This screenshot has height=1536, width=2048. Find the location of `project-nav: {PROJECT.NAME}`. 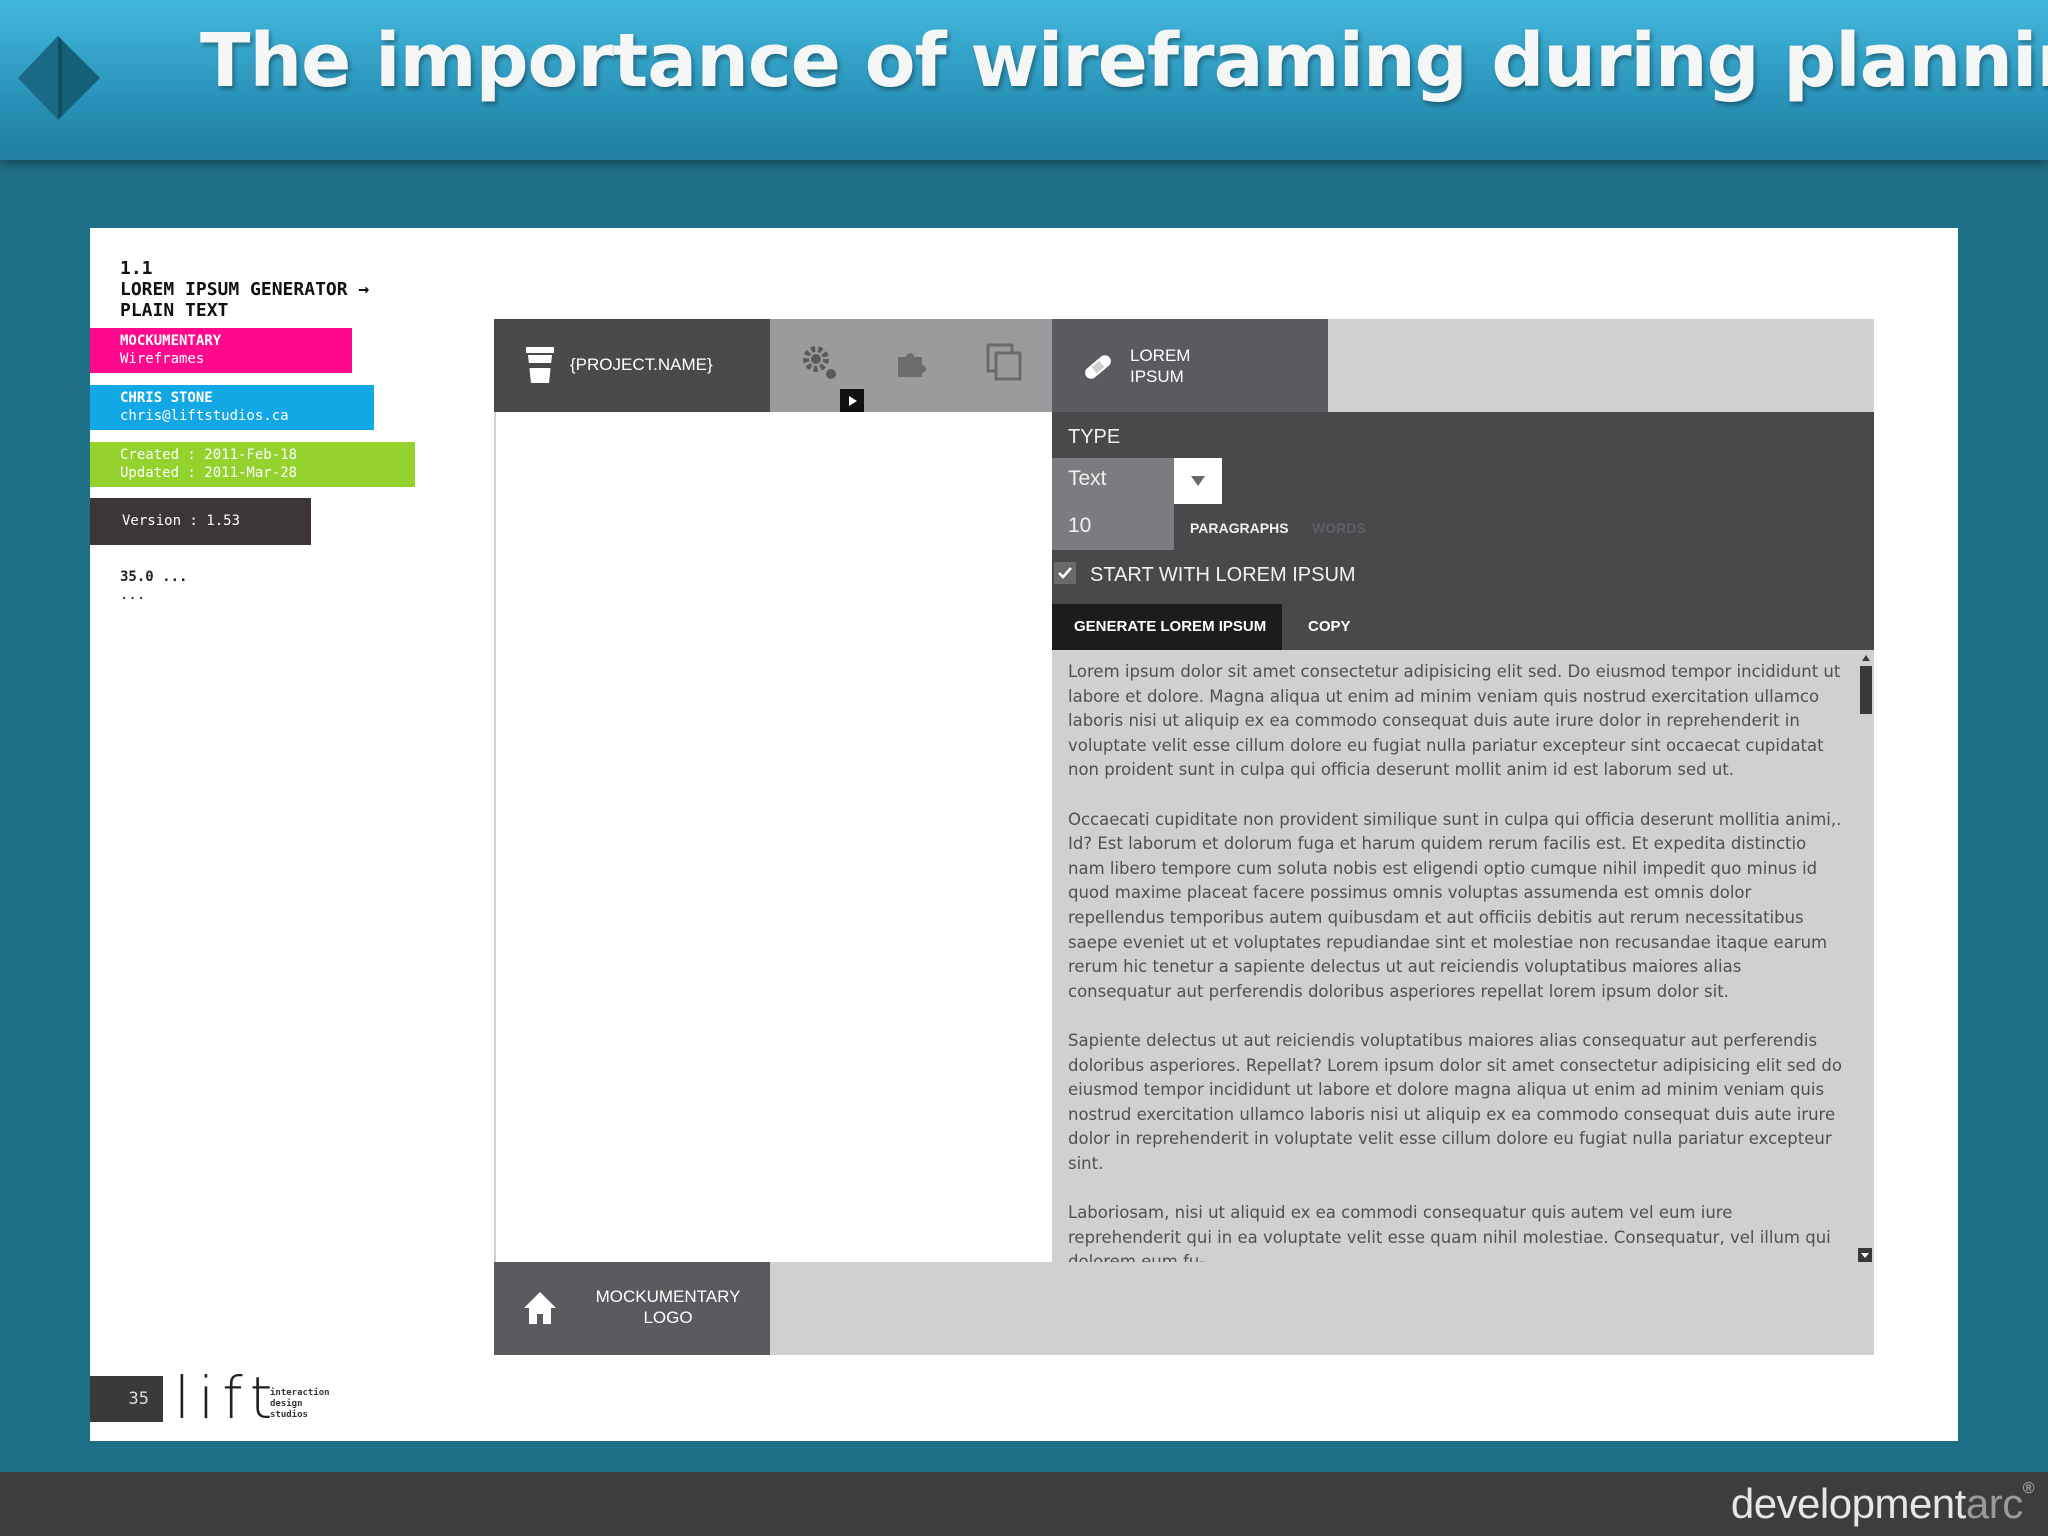

project-nav: {PROJECT.NAME} is located at coordinates (632, 365).